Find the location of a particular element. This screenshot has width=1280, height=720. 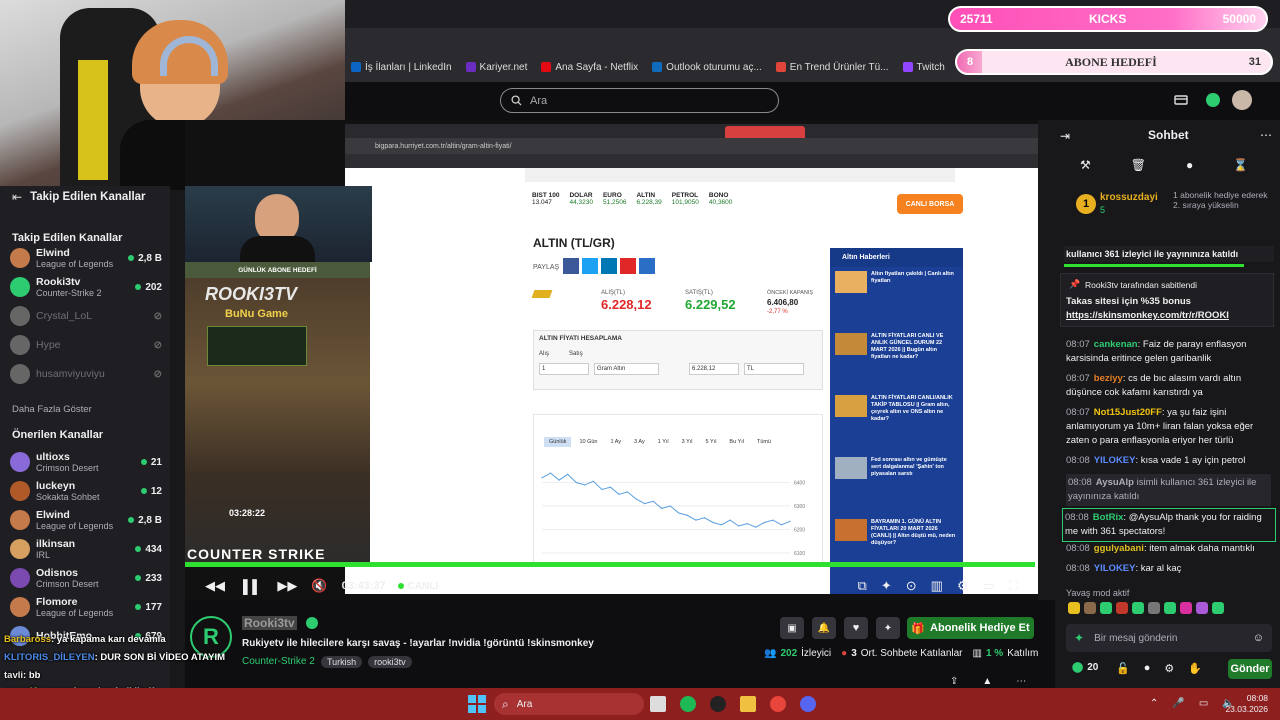

emoji-icon: ☺ is located at coordinates (1258, 638).